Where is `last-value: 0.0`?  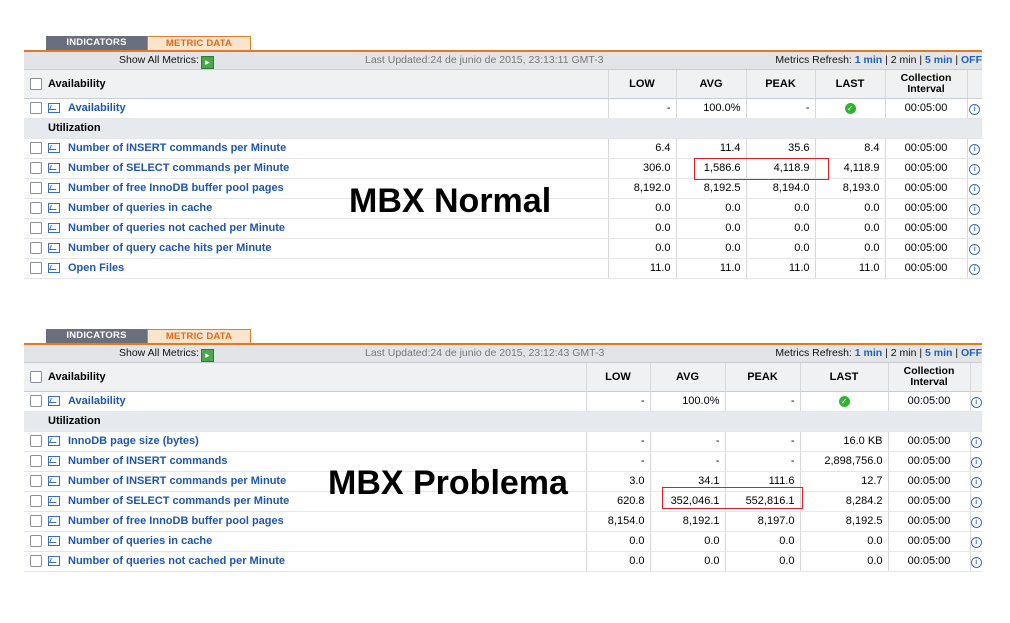
last-value: 0.0 is located at coordinates (850, 248).